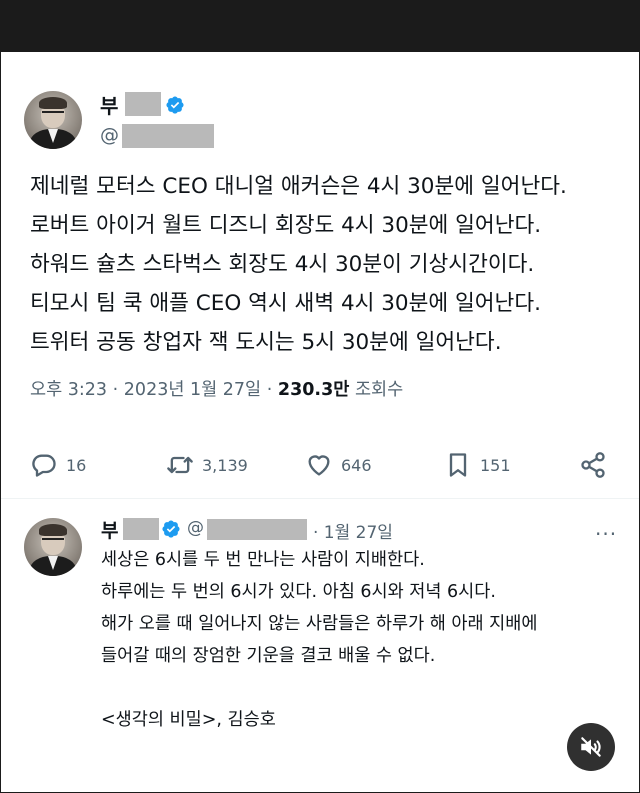  Describe the element at coordinates (58, 465) in the screenshot. I see `reply-button: 16` at that location.